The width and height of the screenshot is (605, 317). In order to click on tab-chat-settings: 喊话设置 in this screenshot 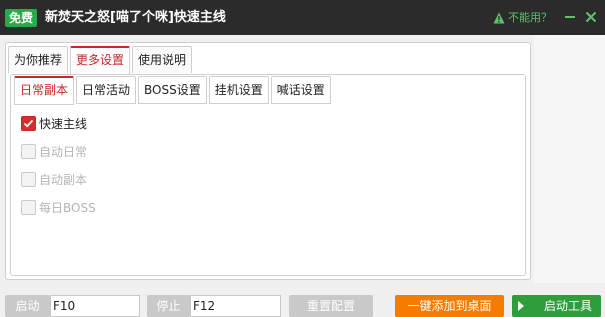, I will do `click(300, 90)`.